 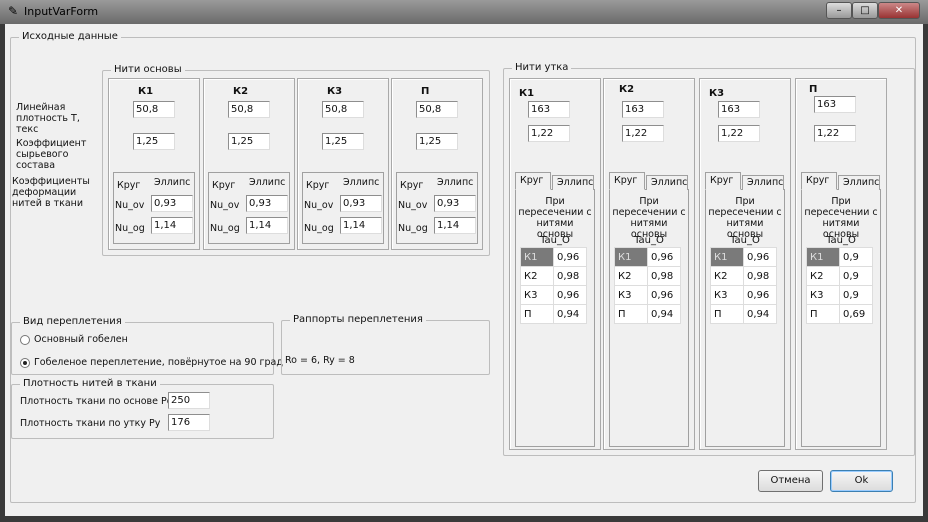 I want to click on tau-value: 0,69, so click(x=856, y=314).